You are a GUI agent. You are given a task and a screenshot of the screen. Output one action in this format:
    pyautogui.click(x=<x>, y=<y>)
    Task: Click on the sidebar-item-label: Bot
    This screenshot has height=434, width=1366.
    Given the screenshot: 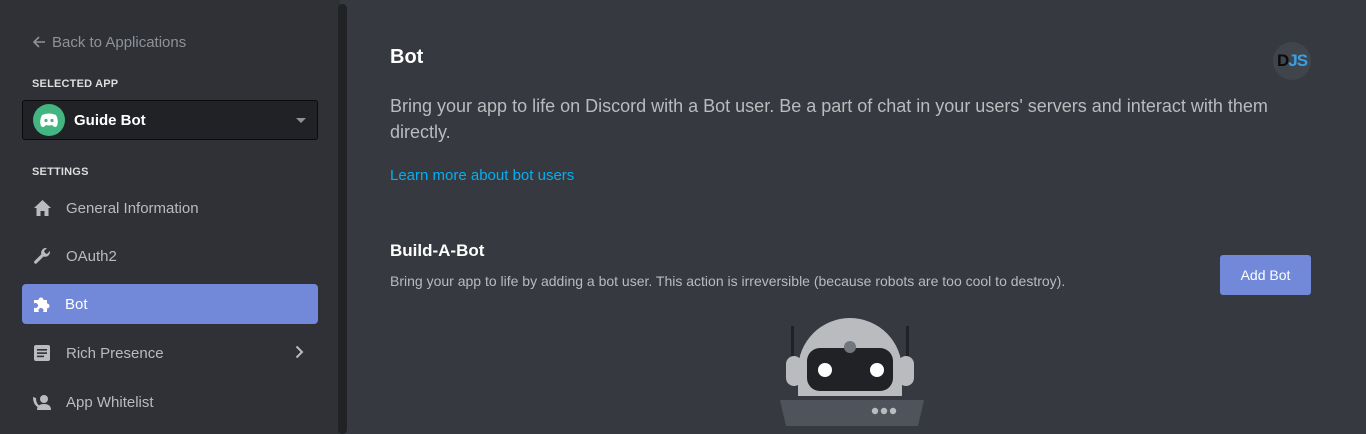 What is the action you would take?
    pyautogui.click(x=76, y=304)
    